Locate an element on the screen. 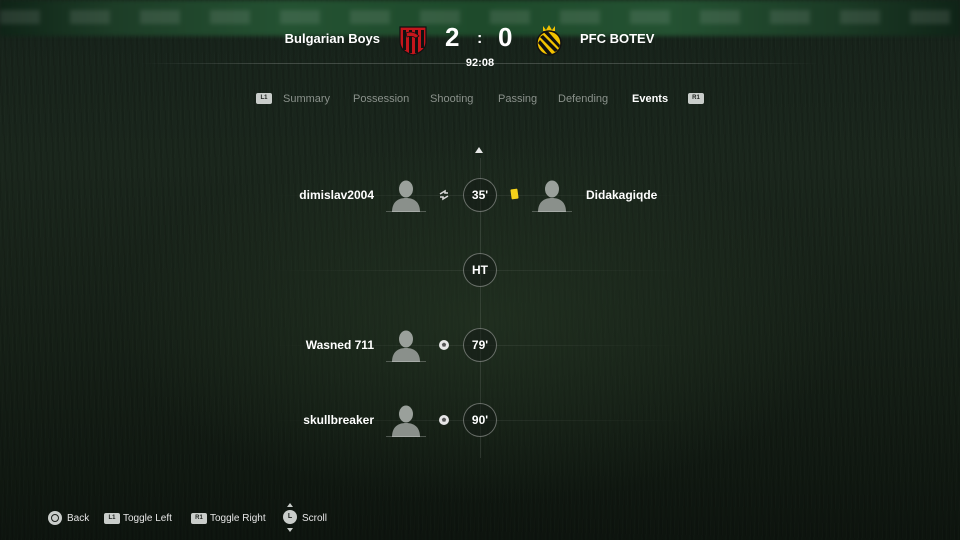 The image size is (960, 540). tab-shooting: Shooting is located at coordinates (451, 99).